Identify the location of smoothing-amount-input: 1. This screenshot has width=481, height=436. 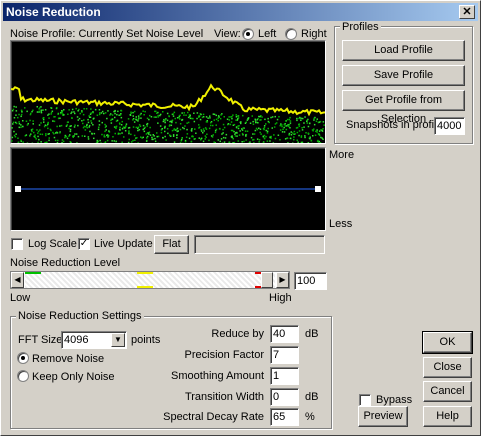
(284, 376).